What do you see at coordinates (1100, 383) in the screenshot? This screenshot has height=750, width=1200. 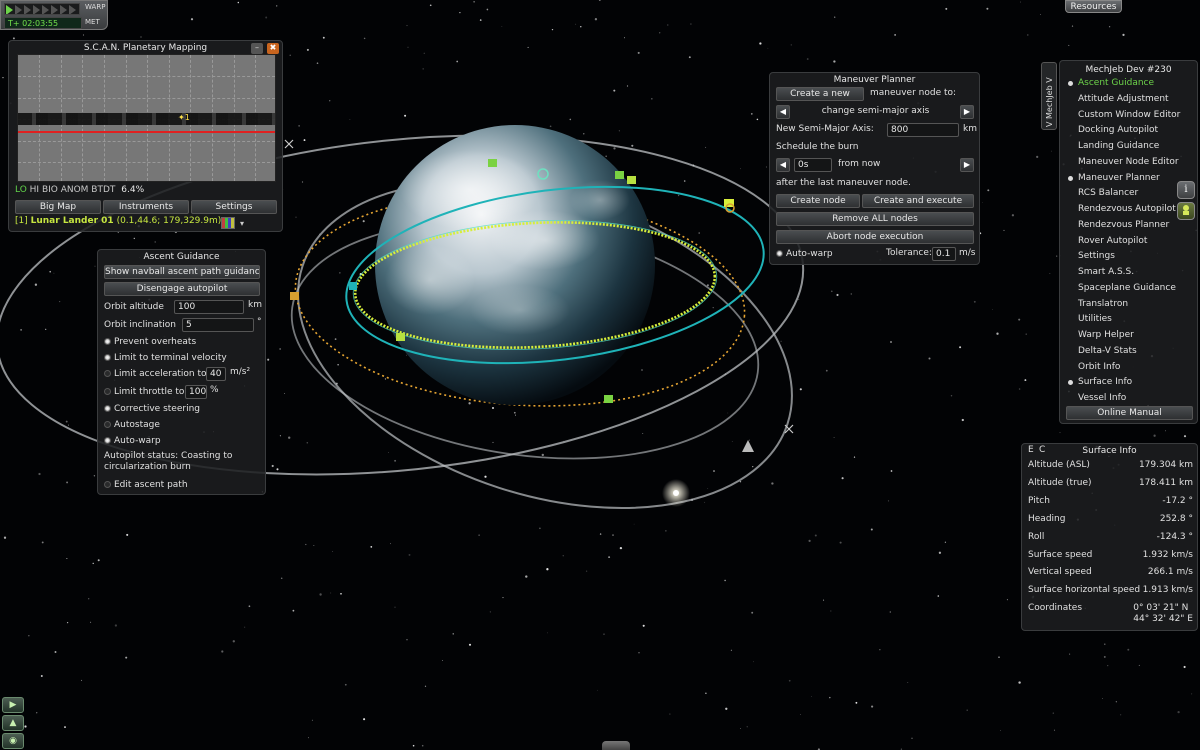 I see `mechjeb-module-toggle: Surface Info` at bounding box center [1100, 383].